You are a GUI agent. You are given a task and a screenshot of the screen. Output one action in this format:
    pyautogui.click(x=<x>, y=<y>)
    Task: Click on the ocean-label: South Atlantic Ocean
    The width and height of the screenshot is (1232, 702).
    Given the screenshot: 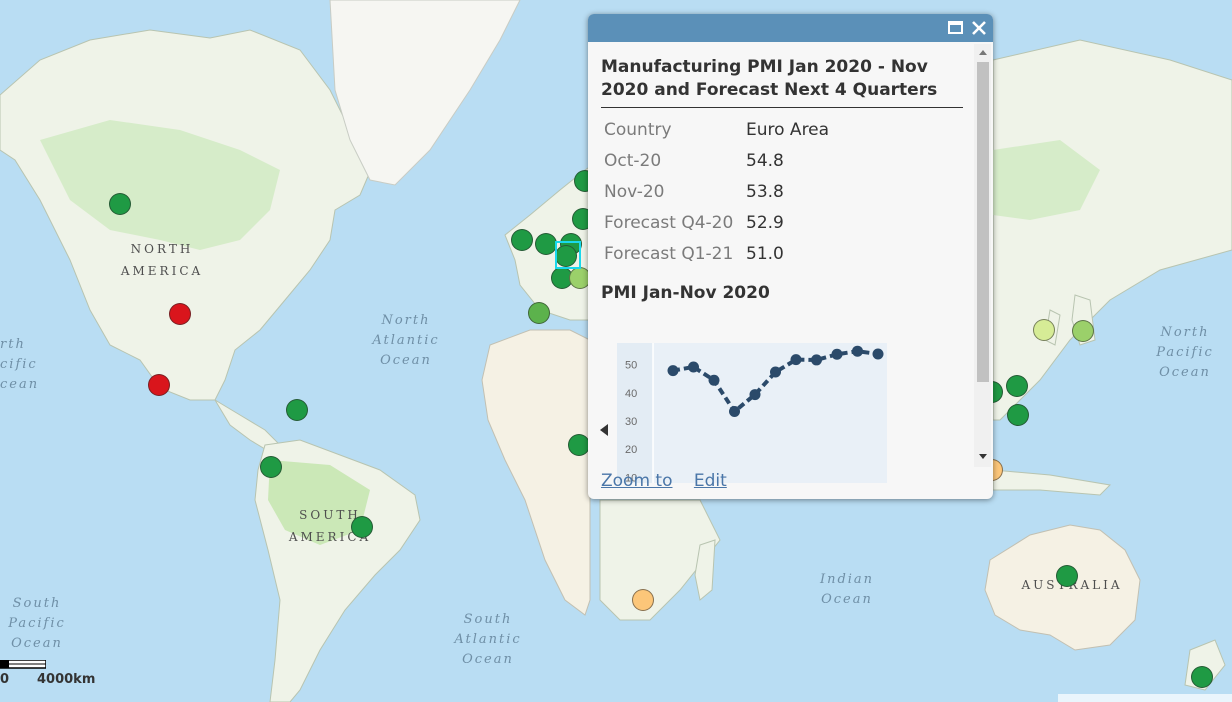 What is the action you would take?
    pyautogui.click(x=488, y=640)
    